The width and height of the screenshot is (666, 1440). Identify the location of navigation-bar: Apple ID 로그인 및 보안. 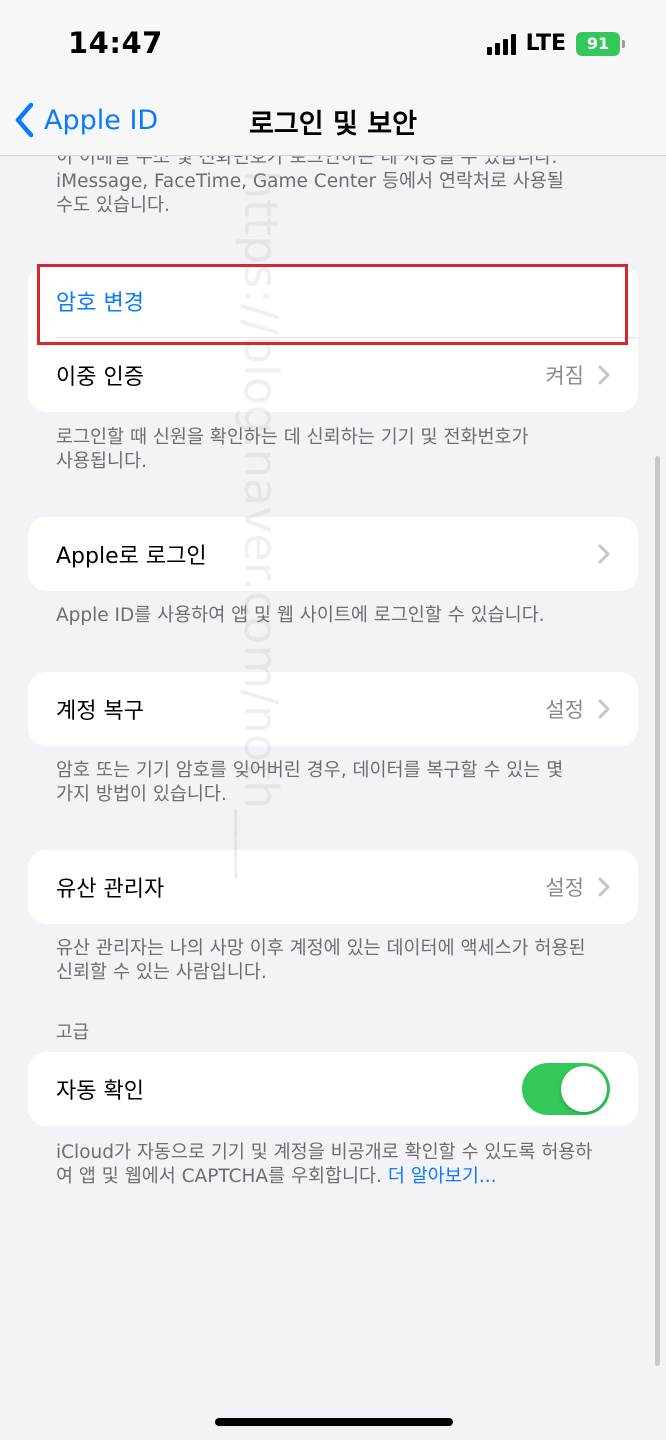
(333, 121).